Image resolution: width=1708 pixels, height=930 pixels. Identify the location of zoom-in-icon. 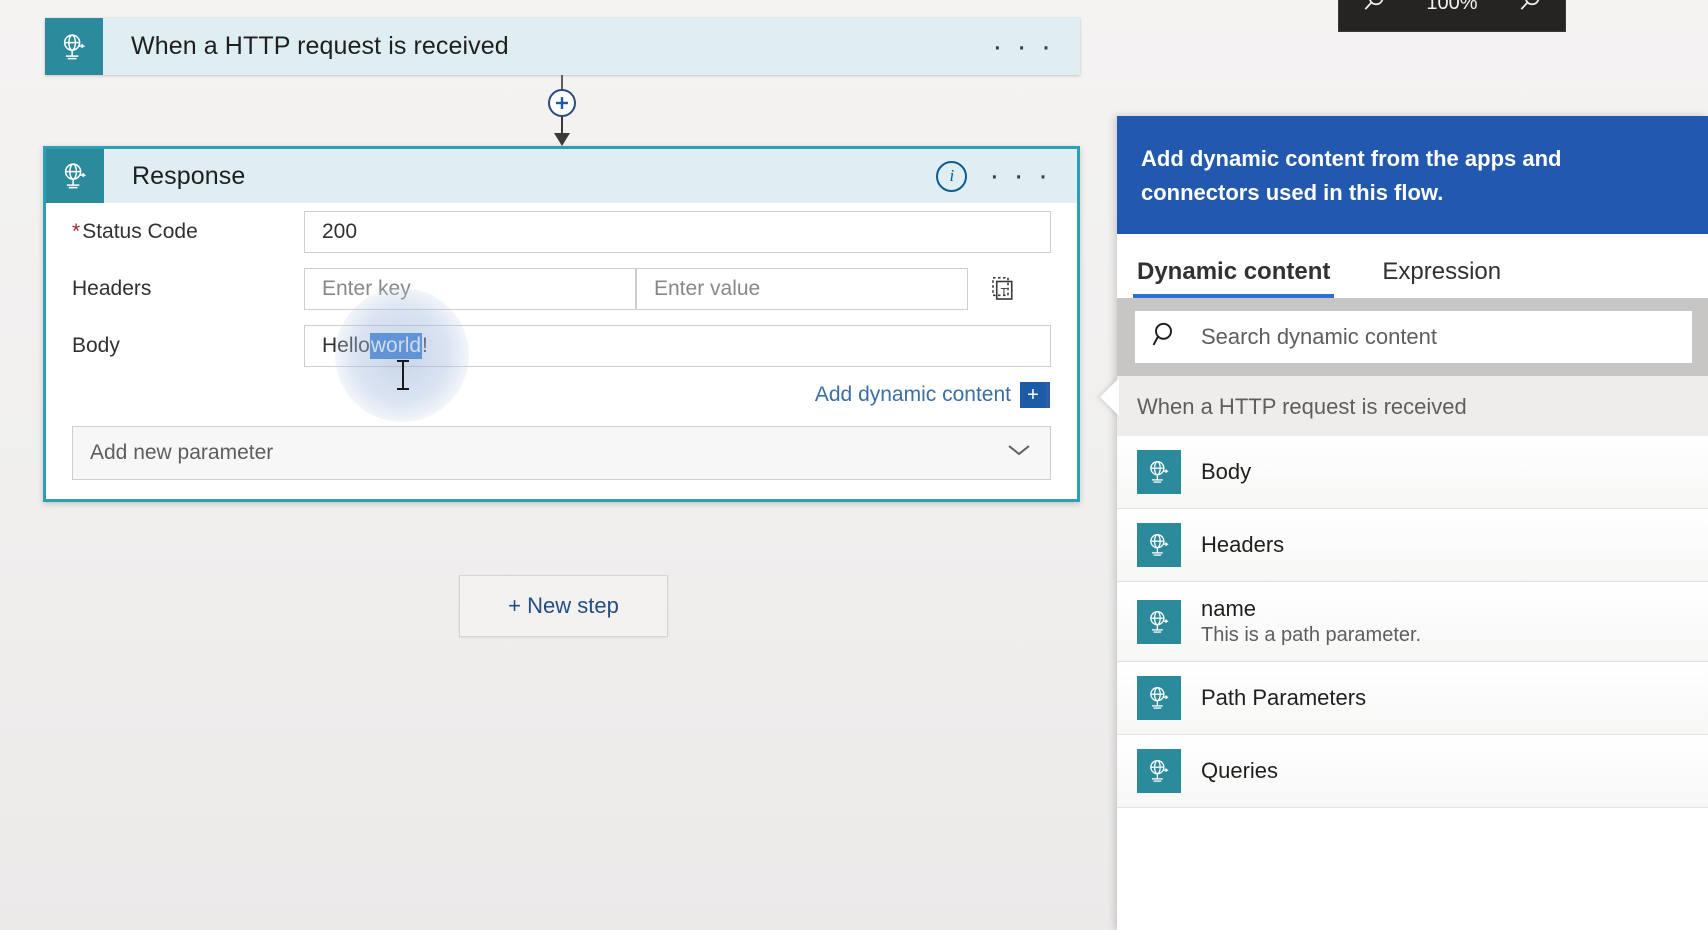
(1530, 9).